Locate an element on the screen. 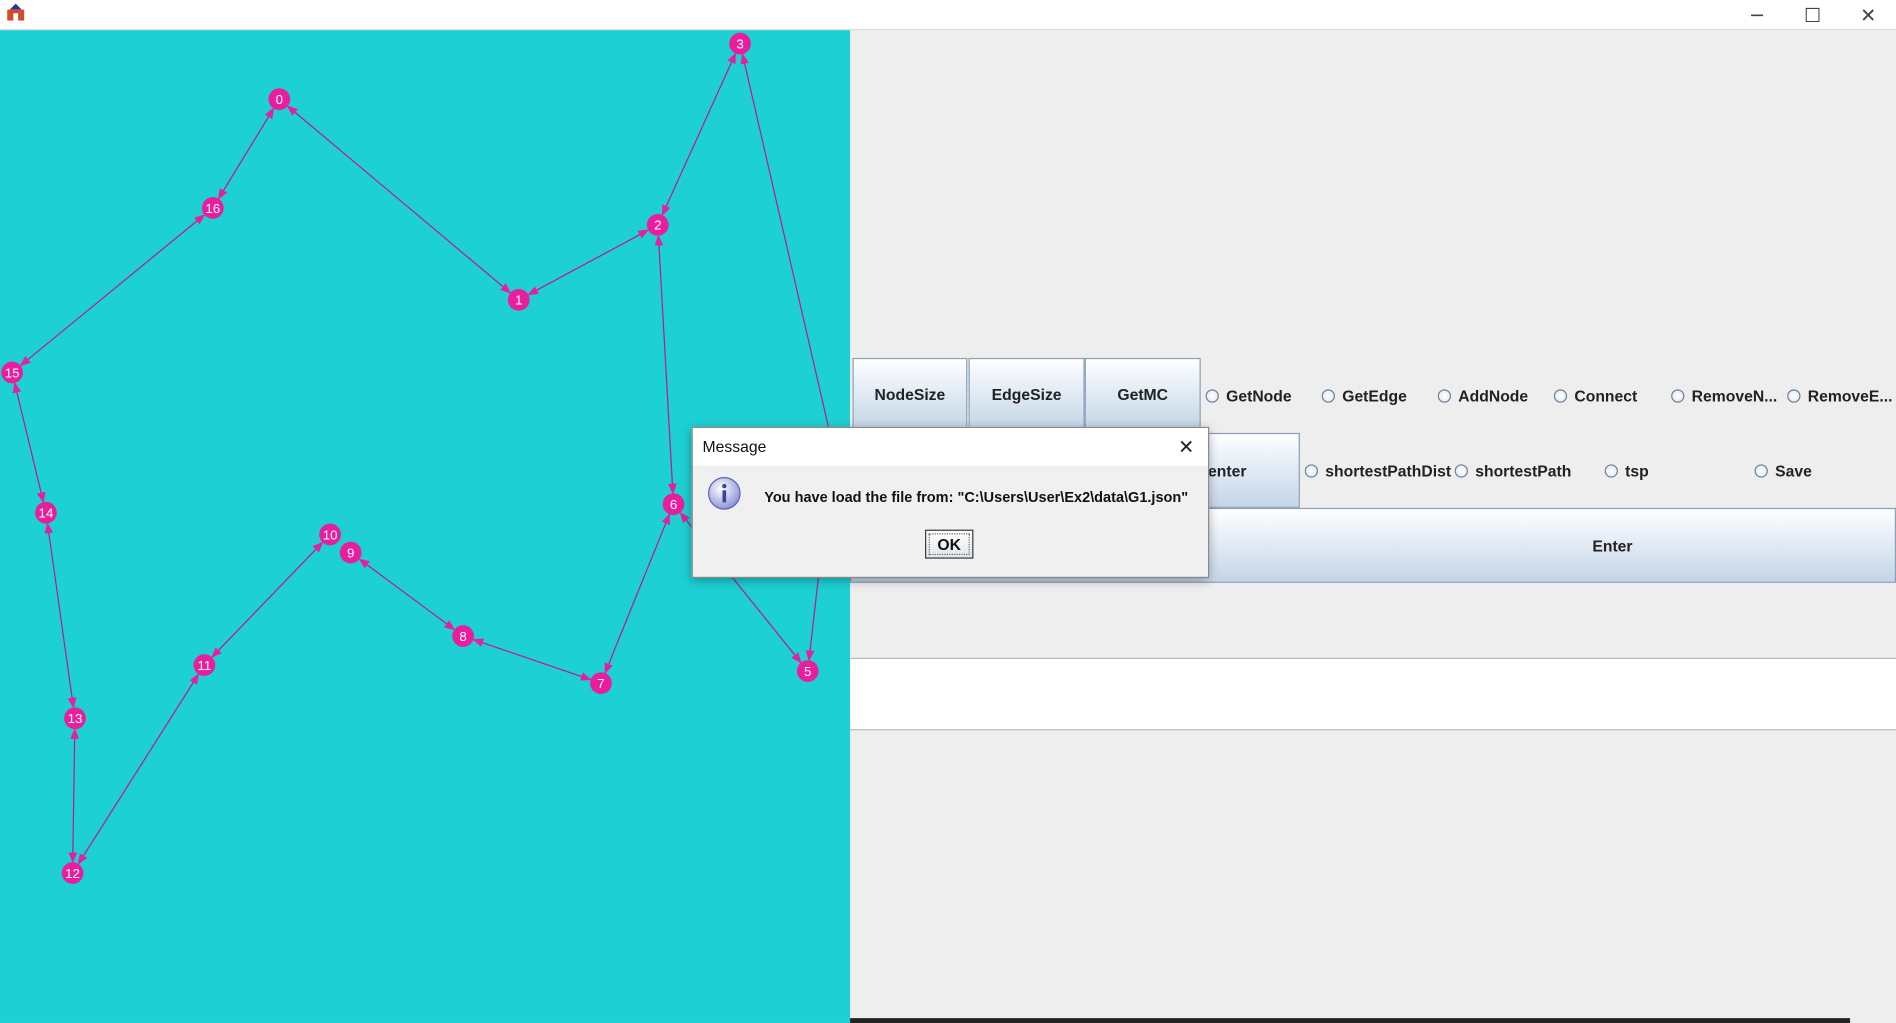 The width and height of the screenshot is (1896, 1023). radio-label: shortestPath is located at coordinates (1523, 471).